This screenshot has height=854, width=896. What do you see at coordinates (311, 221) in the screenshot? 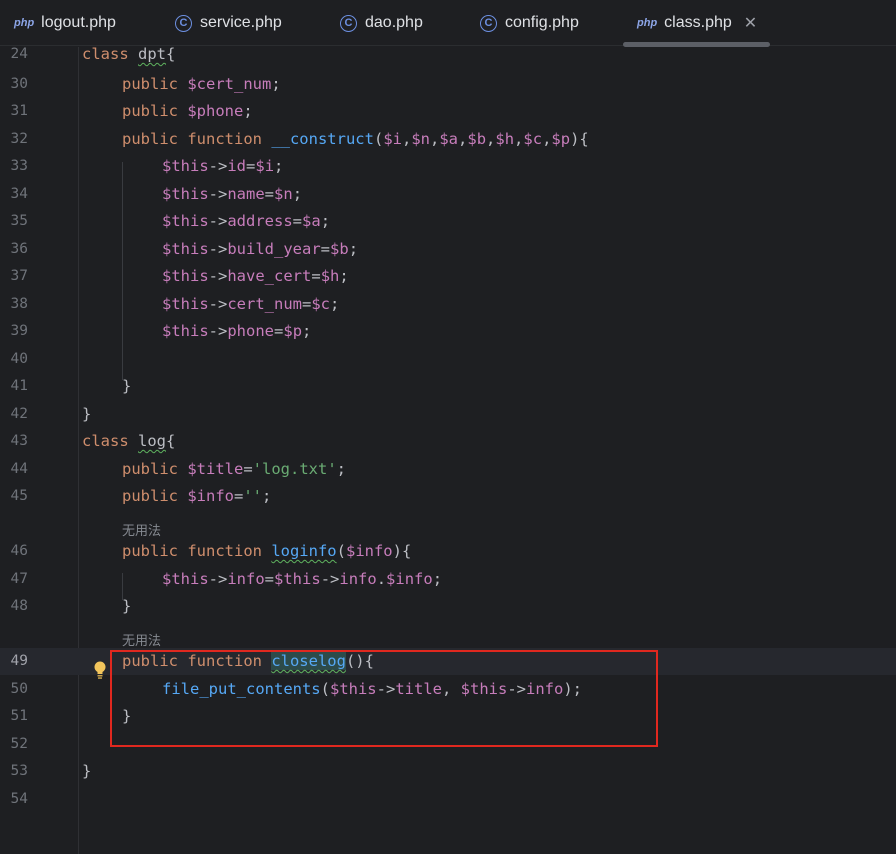
I see `code-token: $a` at bounding box center [311, 221].